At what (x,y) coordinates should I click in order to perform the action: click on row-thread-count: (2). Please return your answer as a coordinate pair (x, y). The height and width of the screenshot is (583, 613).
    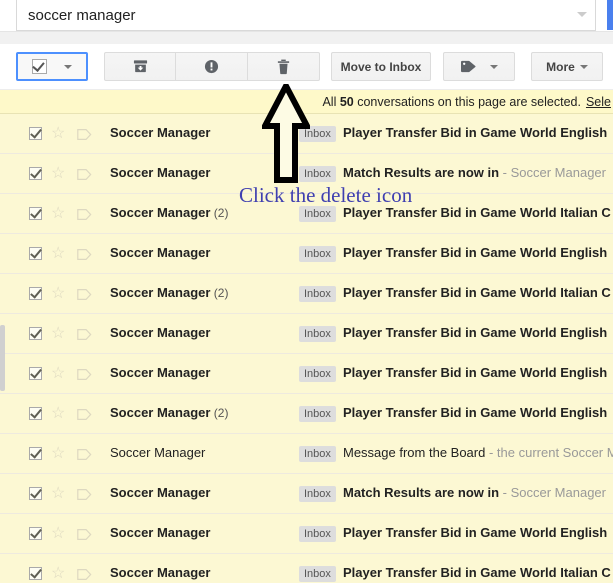
    Looking at the image, I should click on (219, 413).